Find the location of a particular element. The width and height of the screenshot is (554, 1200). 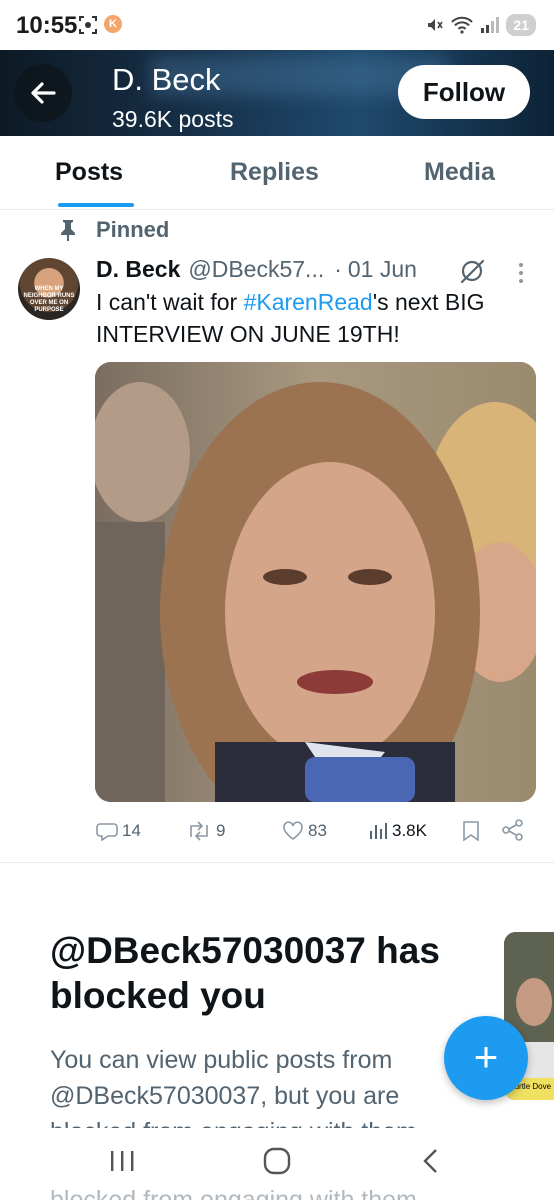

back-nav-icon is located at coordinates (432, 1161).